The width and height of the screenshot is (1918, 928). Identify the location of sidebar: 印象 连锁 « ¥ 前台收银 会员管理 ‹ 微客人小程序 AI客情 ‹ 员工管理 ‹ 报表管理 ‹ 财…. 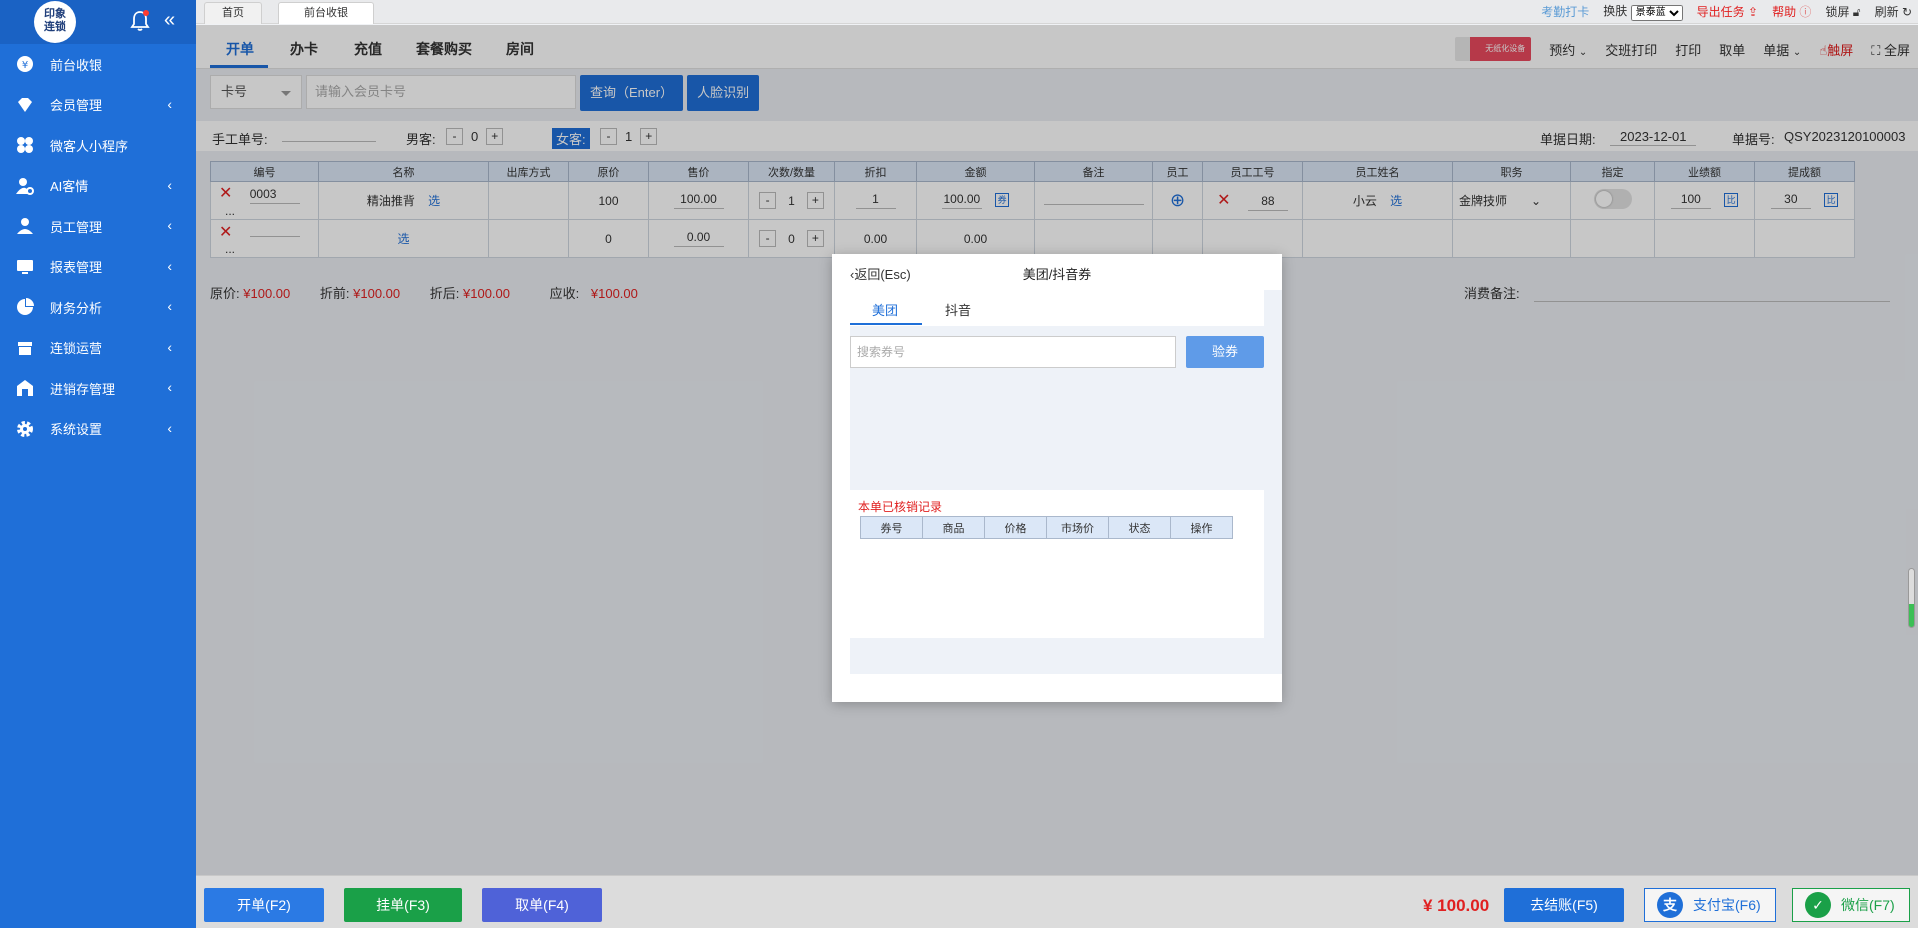
(98, 464).